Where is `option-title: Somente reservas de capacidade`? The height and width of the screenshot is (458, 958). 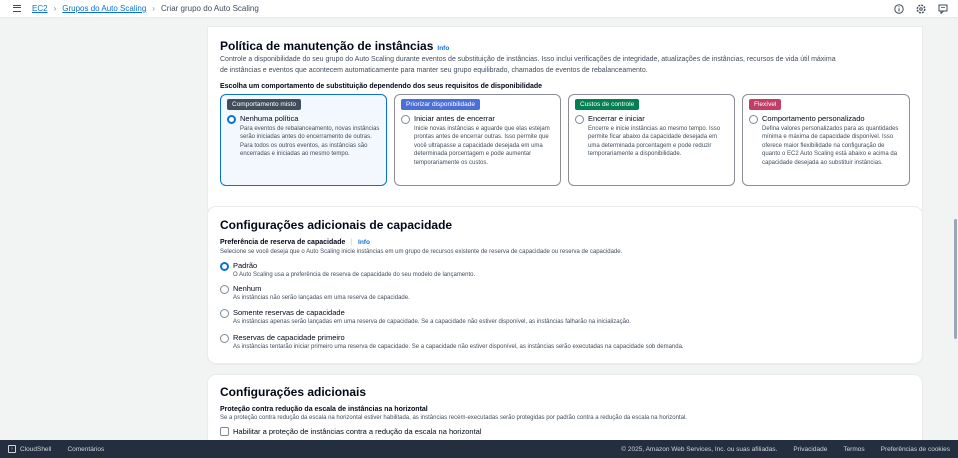
option-title: Somente reservas de capacidade is located at coordinates (289, 312).